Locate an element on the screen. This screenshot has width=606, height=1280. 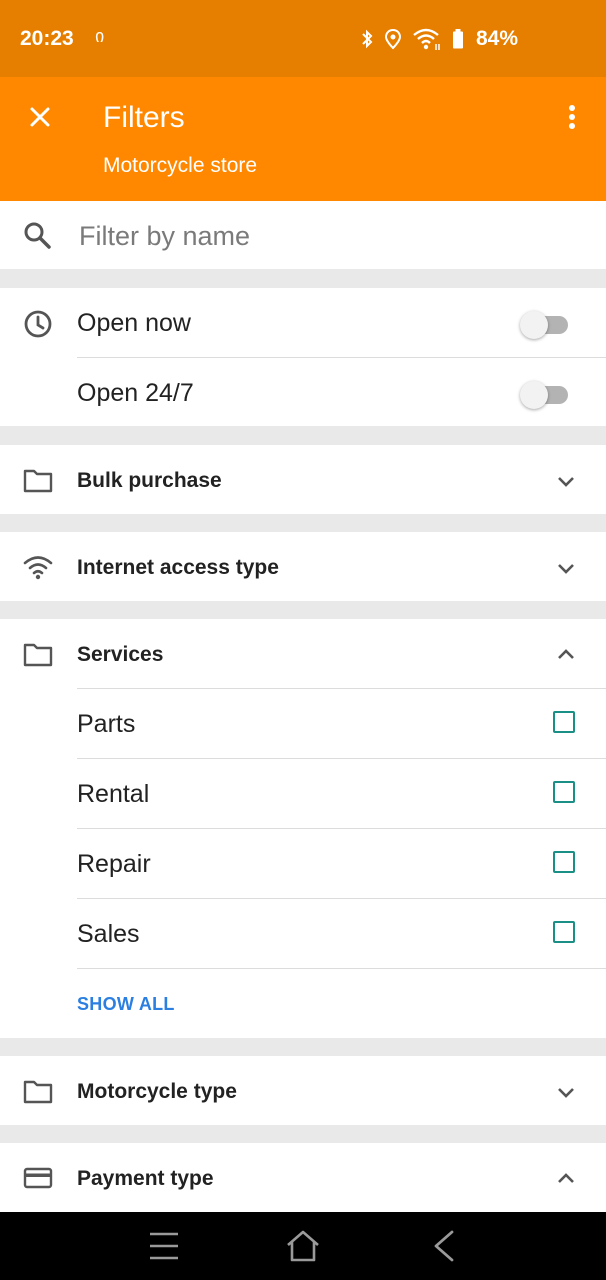
open-24-7-toggle is located at coordinates (545, 394).